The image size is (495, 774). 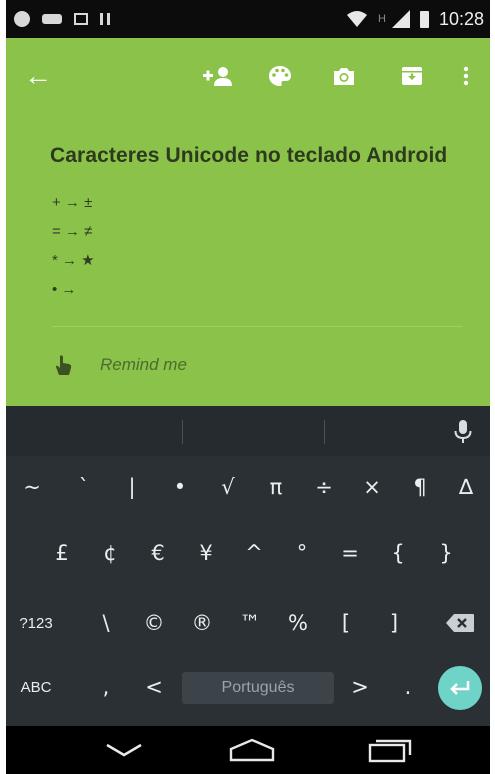 What do you see at coordinates (302, 553) in the screenshot?
I see `key-degree: °` at bounding box center [302, 553].